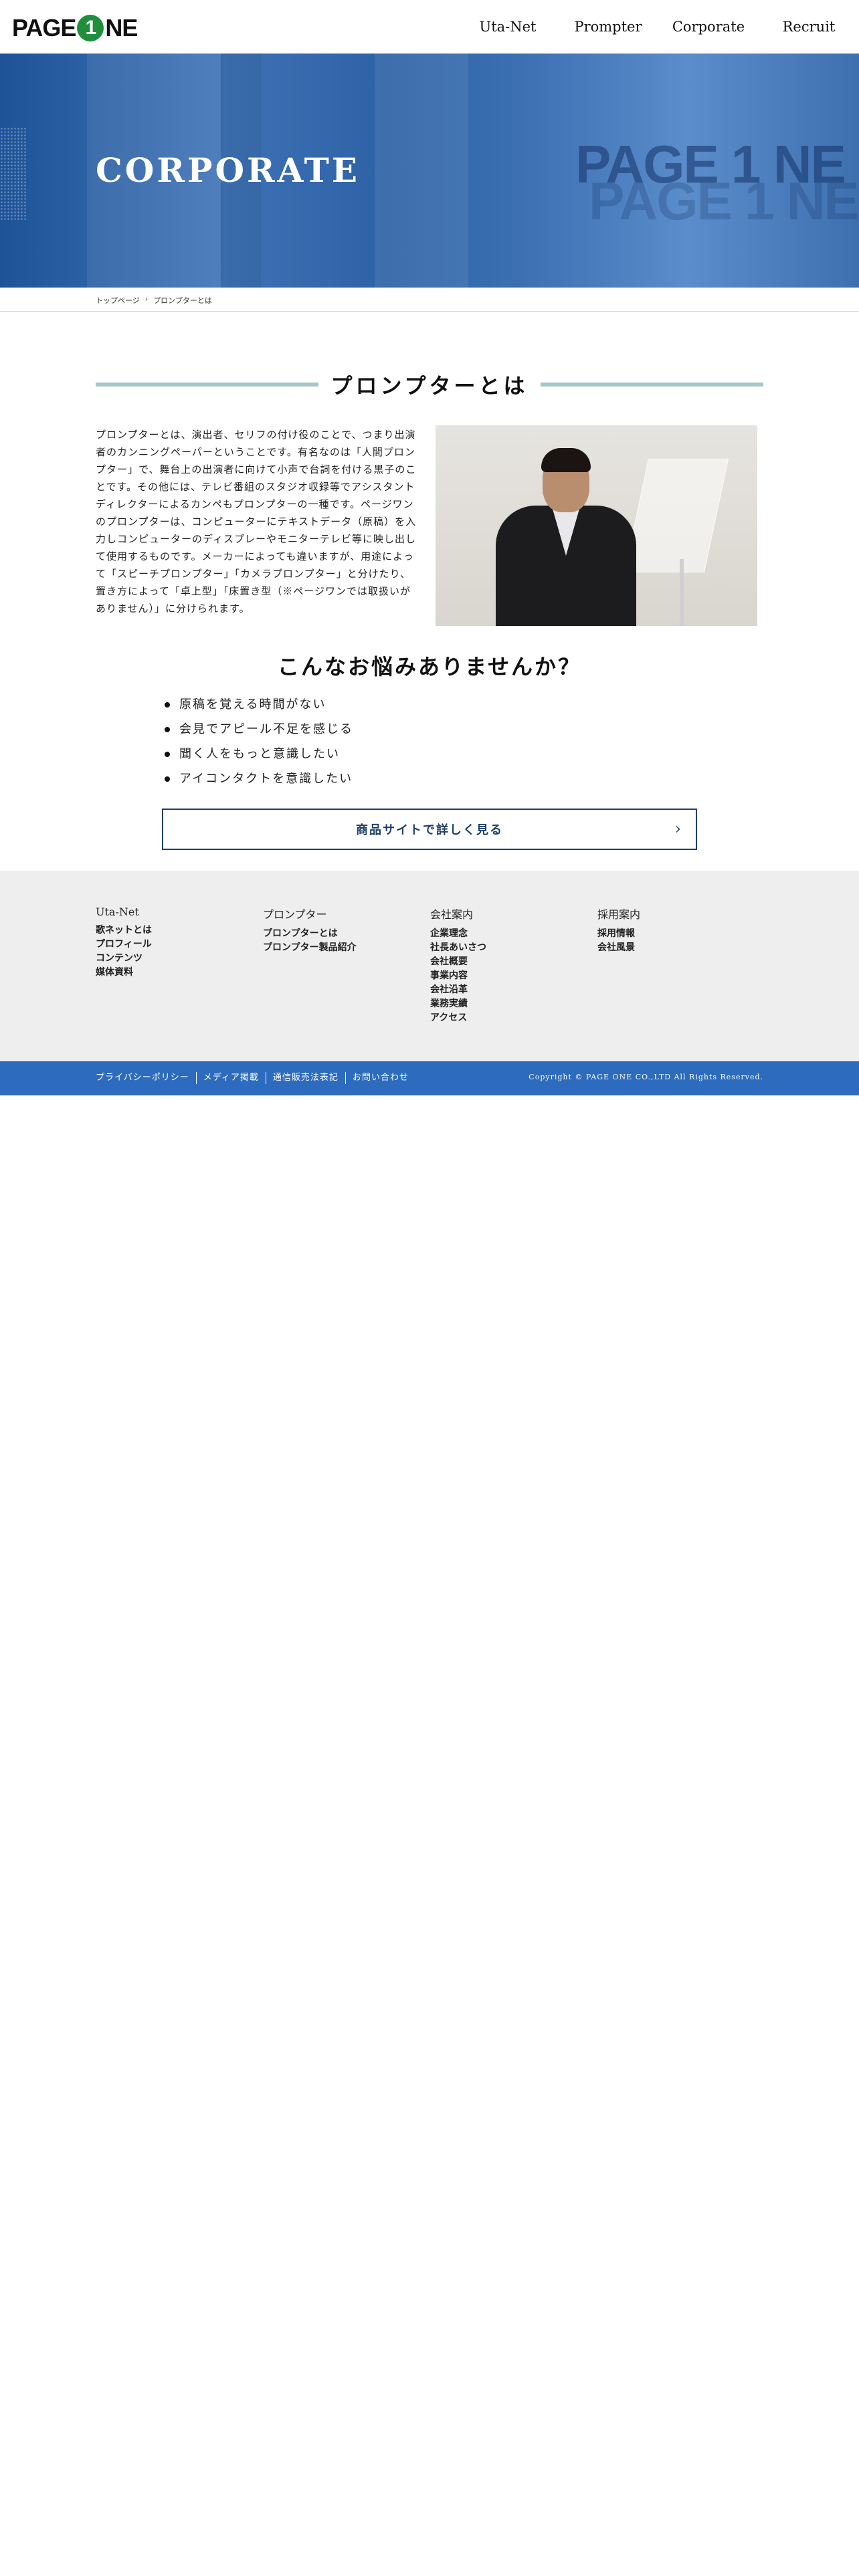 The width and height of the screenshot is (859, 2576). What do you see at coordinates (507, 948) in the screenshot?
I see `footer-link: 社長あいさつ` at bounding box center [507, 948].